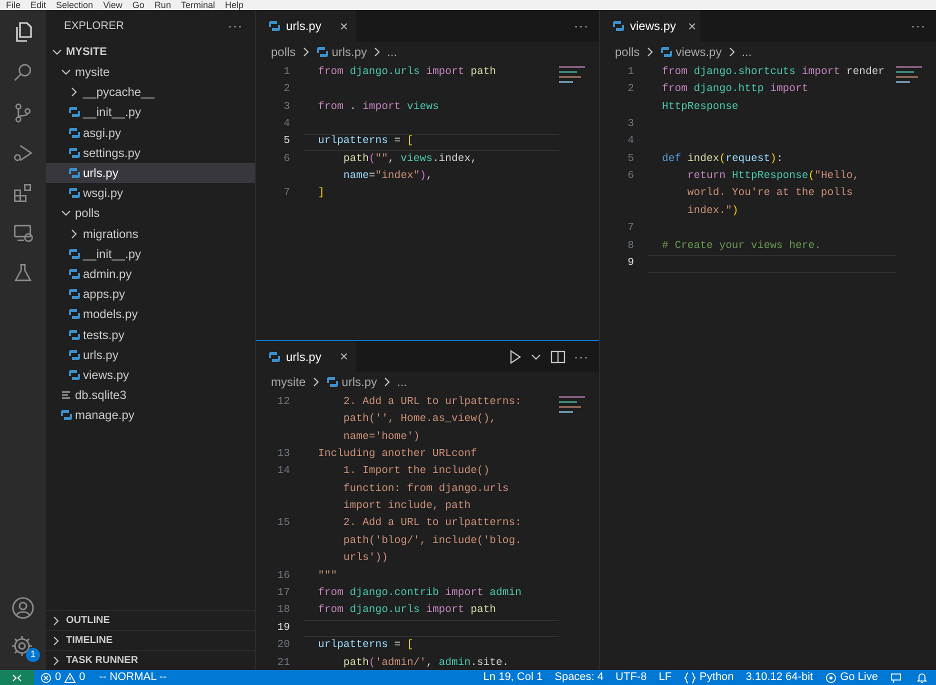 The width and height of the screenshot is (936, 685). What do you see at coordinates (150, 72) in the screenshot?
I see `tree-item: mysite` at bounding box center [150, 72].